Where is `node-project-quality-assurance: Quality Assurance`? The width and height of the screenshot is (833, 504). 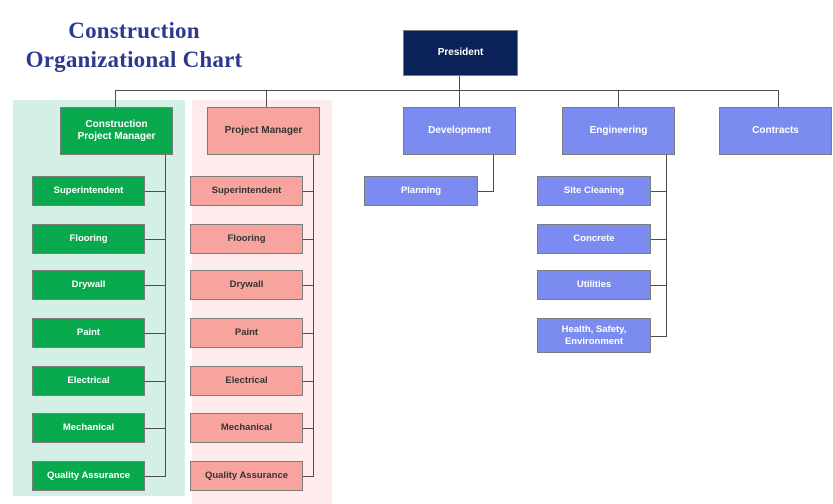
node-project-quality-assurance: Quality Assurance is located at coordinates (246, 476).